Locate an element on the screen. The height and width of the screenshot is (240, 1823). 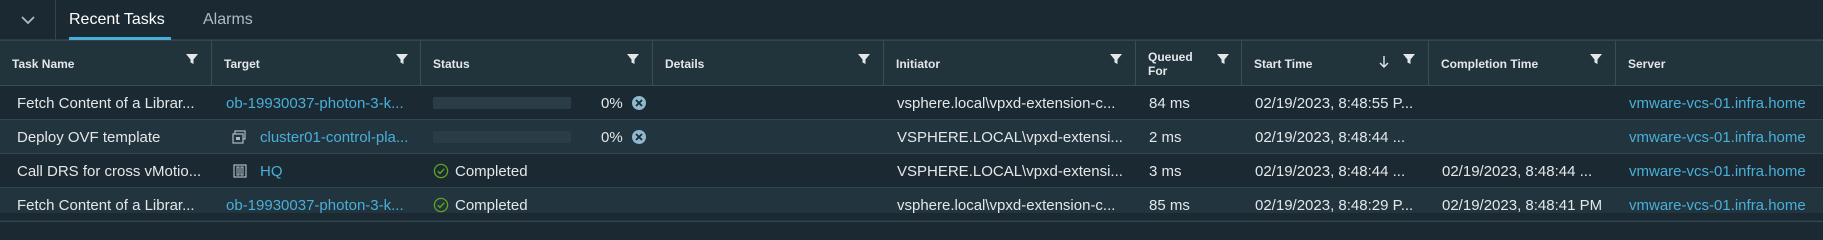
tab-recent-tasks: Recent Tasks is located at coordinates (120, 20).